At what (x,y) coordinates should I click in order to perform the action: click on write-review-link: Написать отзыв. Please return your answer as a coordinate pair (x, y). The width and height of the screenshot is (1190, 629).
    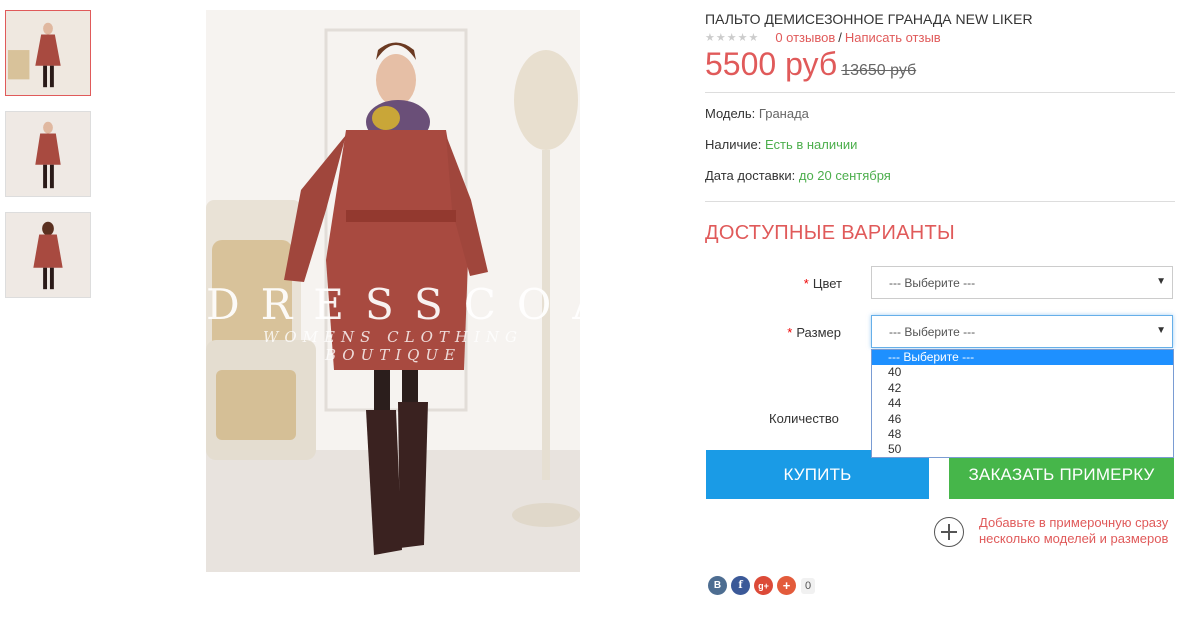
    Looking at the image, I should click on (893, 37).